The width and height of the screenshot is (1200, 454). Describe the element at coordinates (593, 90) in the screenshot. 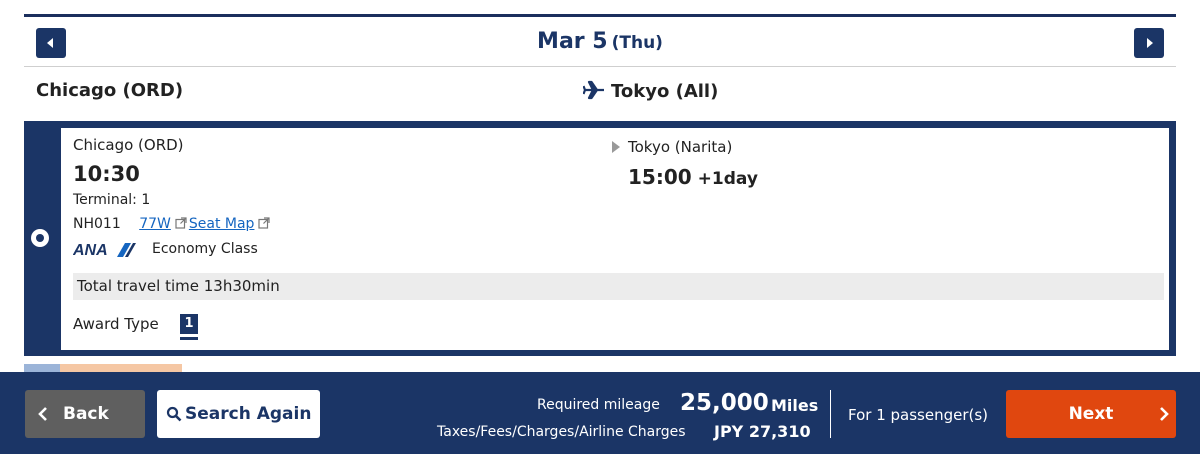

I see `airplane-icon` at that location.